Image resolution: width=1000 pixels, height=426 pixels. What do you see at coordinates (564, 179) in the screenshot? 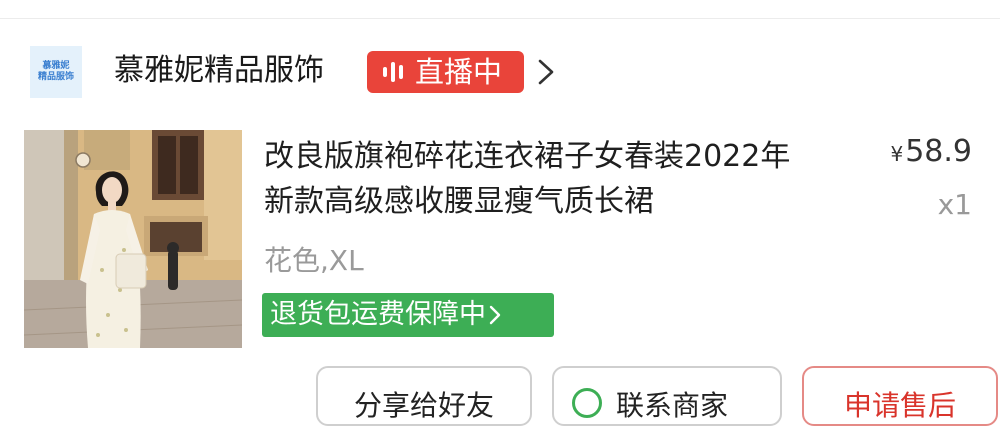
I see `product-title: 改良版旗袍碎花连衣裙子女春装2022年 新款高级感收腰显瘦气质长裙` at bounding box center [564, 179].